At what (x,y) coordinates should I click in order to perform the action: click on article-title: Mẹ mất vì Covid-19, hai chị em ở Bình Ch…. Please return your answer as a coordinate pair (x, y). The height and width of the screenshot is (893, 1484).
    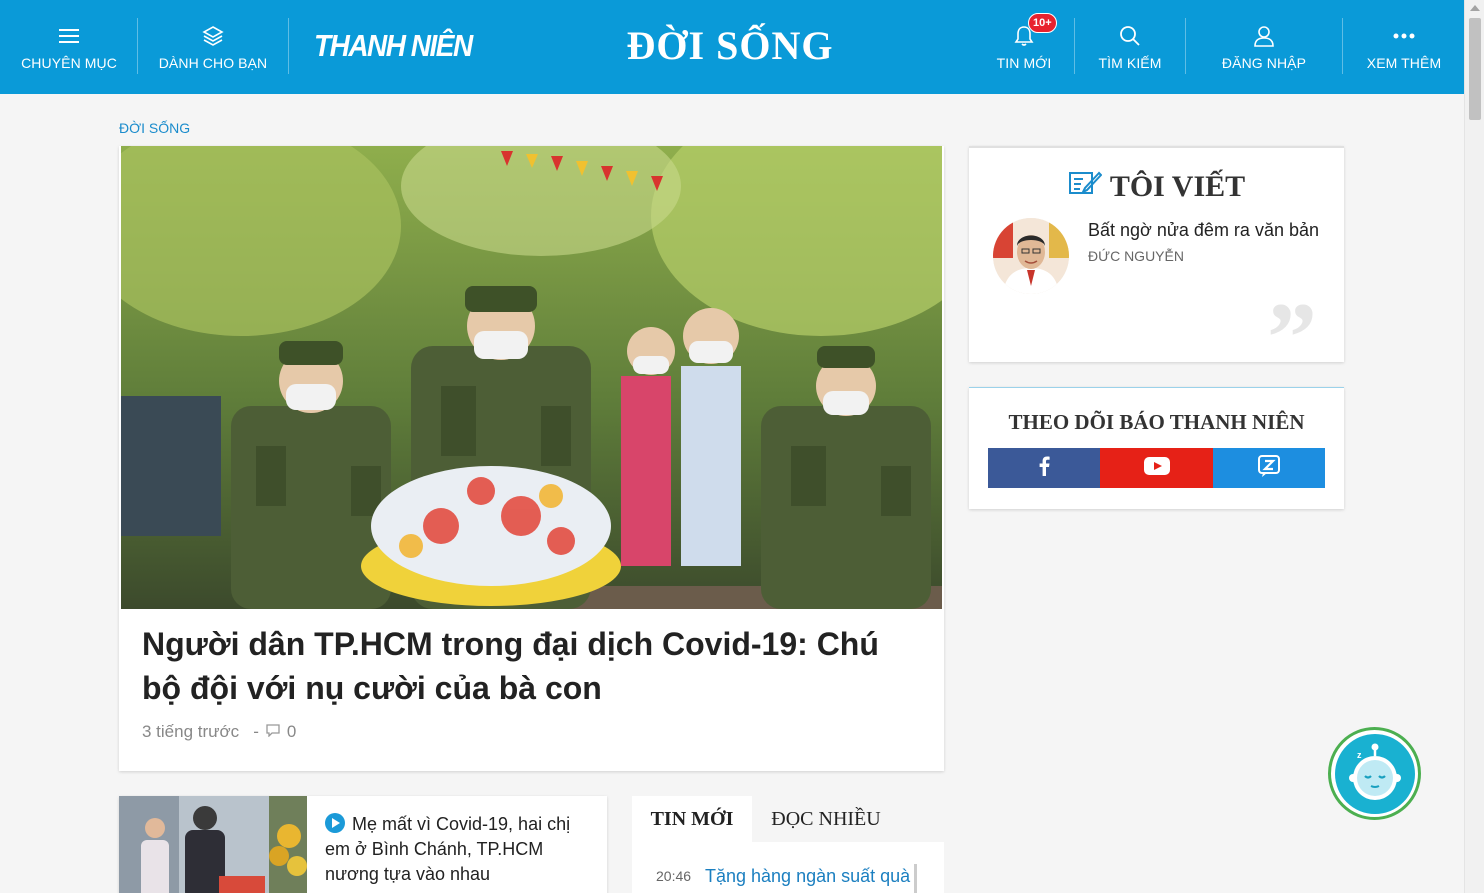
    Looking at the image, I should click on (457, 849).